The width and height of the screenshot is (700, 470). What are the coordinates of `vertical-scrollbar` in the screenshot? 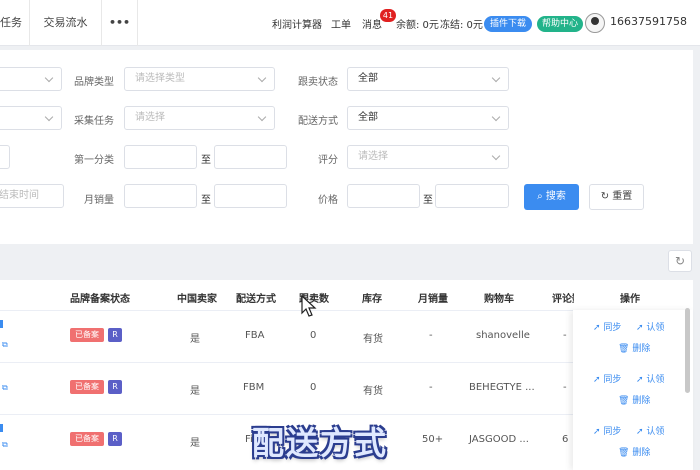 It's located at (687, 350).